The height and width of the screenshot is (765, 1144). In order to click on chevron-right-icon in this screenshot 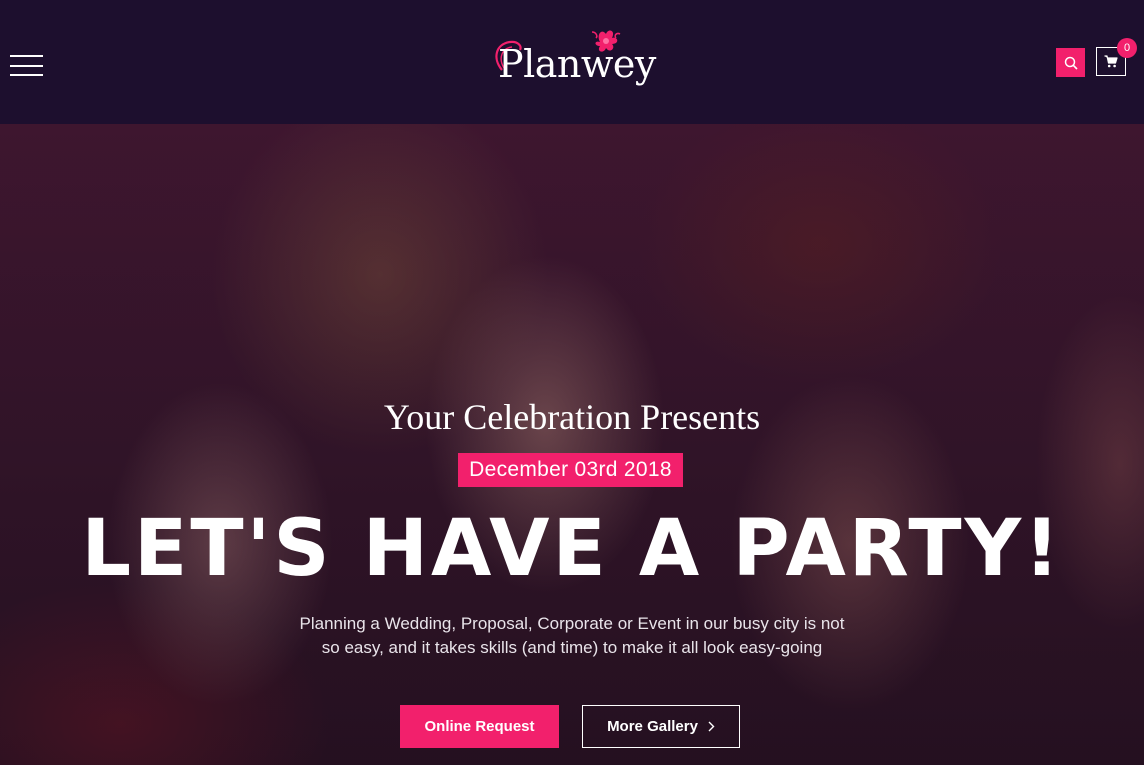, I will do `click(711, 726)`.